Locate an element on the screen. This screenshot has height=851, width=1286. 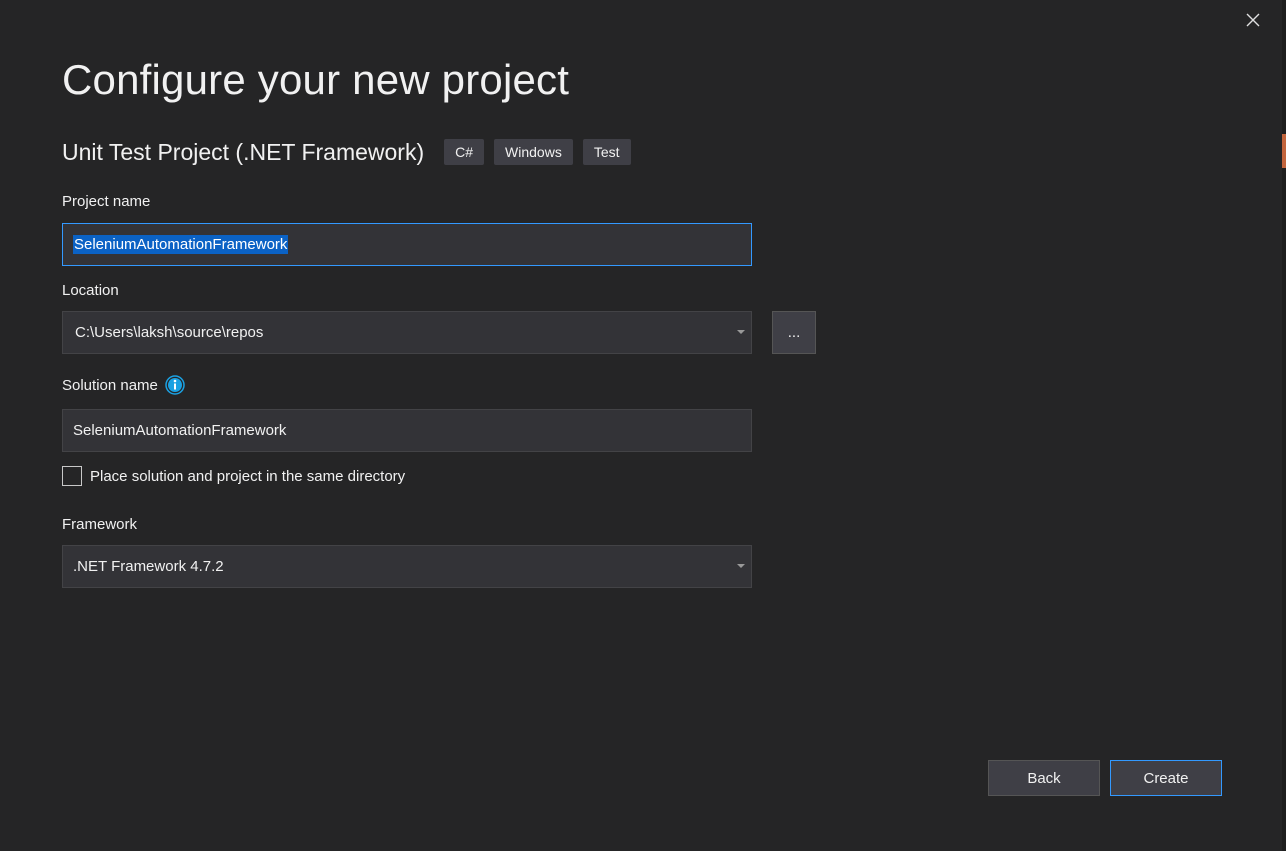
location-label: Location is located at coordinates (90, 290).